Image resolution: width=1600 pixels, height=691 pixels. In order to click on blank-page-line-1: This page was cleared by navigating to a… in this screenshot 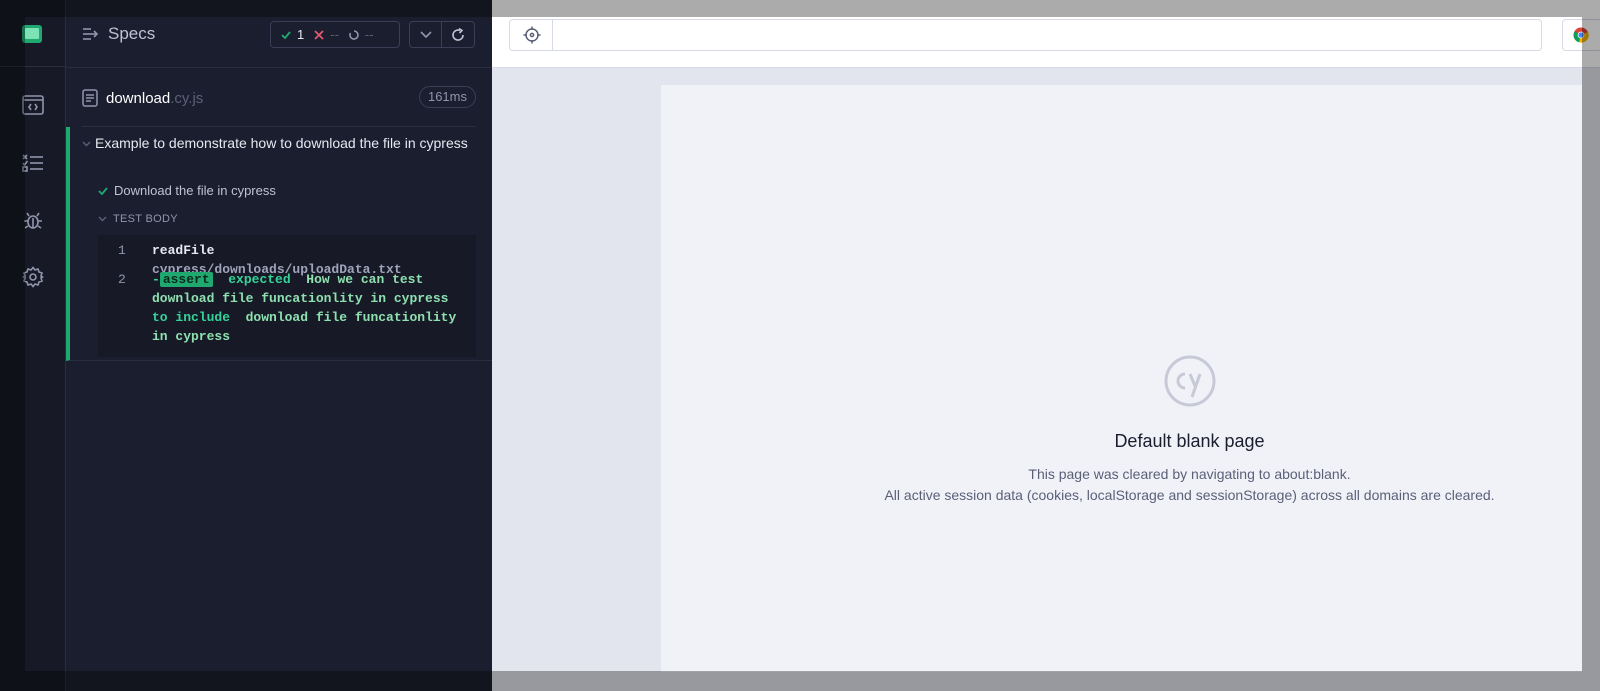, I will do `click(1189, 474)`.